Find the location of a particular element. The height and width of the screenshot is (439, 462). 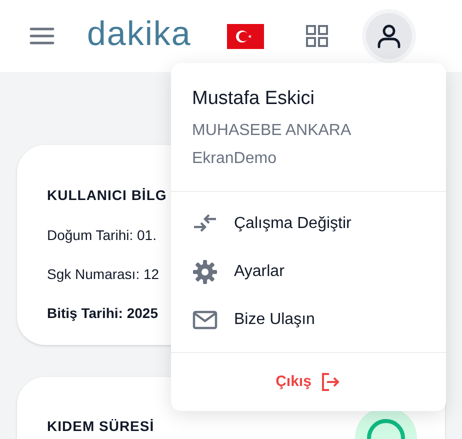

logout-link: Çıkış is located at coordinates (309, 382).